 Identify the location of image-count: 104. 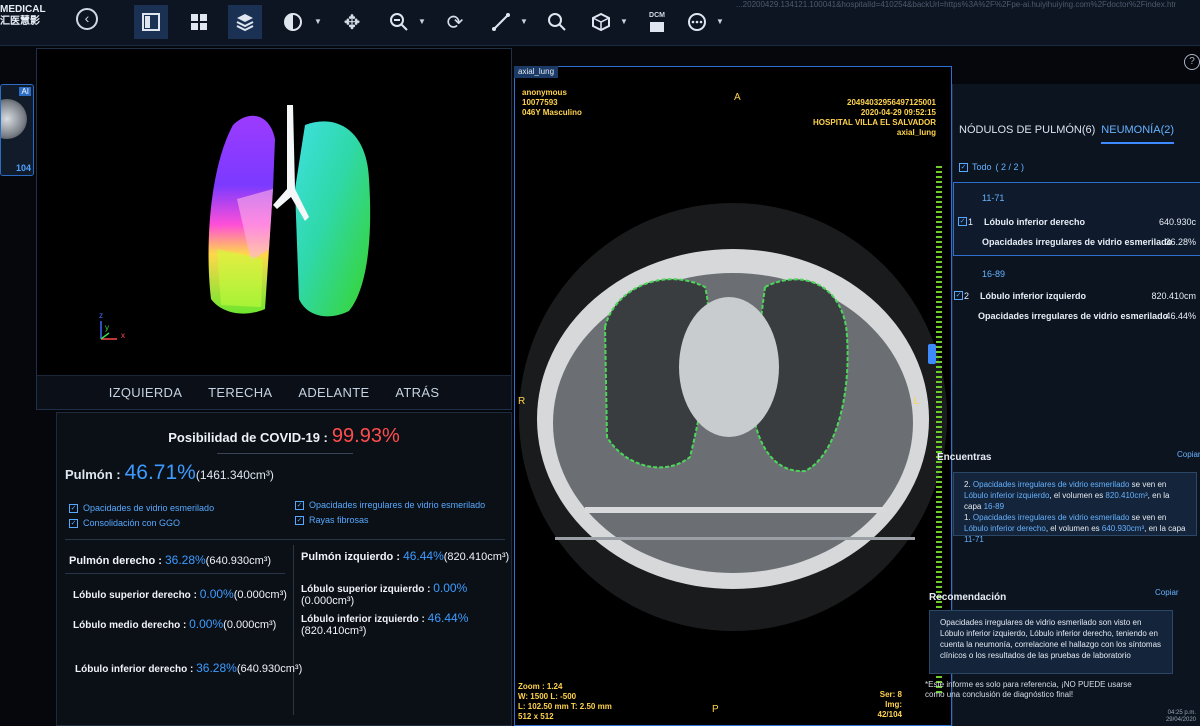
(23, 168).